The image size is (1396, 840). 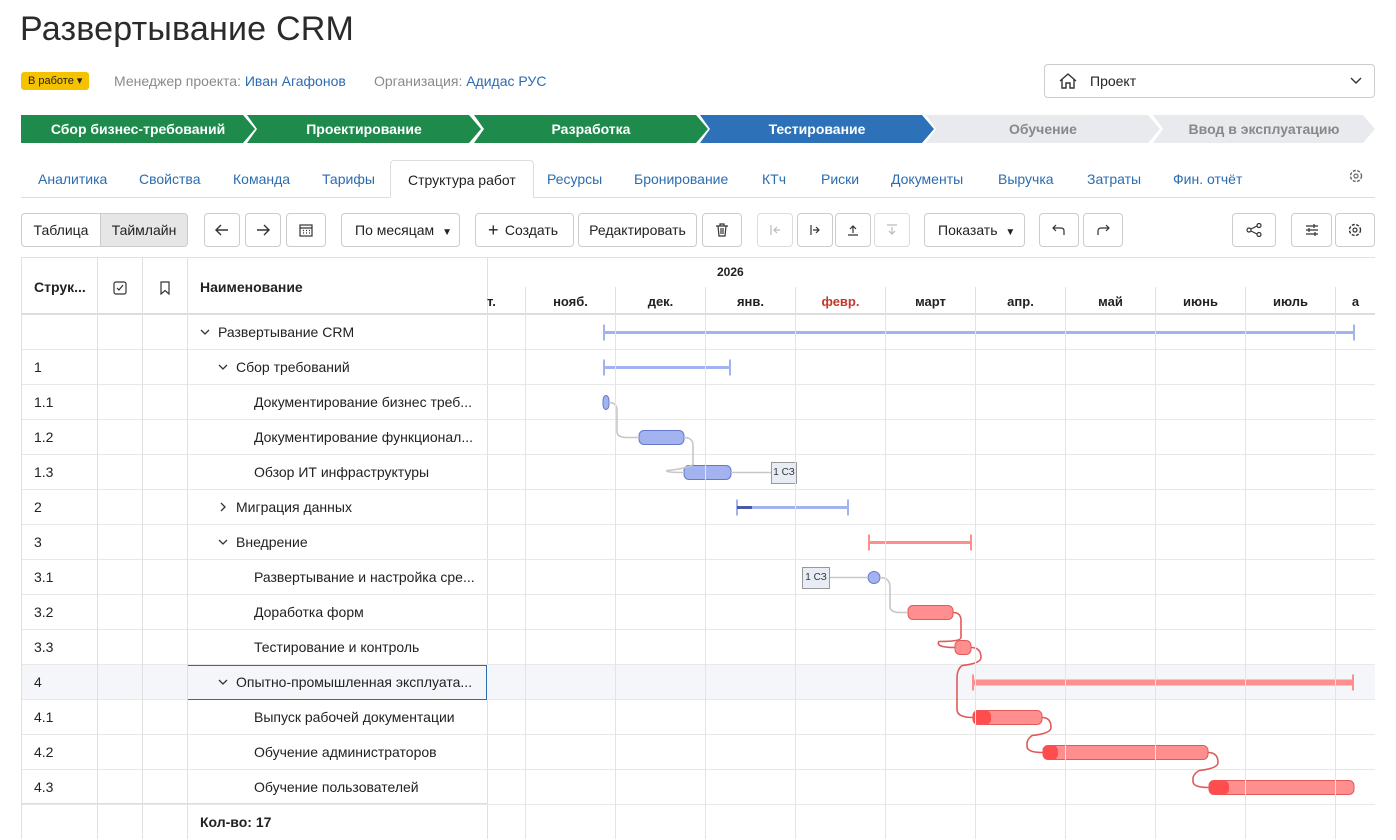 I want to click on arrow-left-button, so click(x=222, y=230).